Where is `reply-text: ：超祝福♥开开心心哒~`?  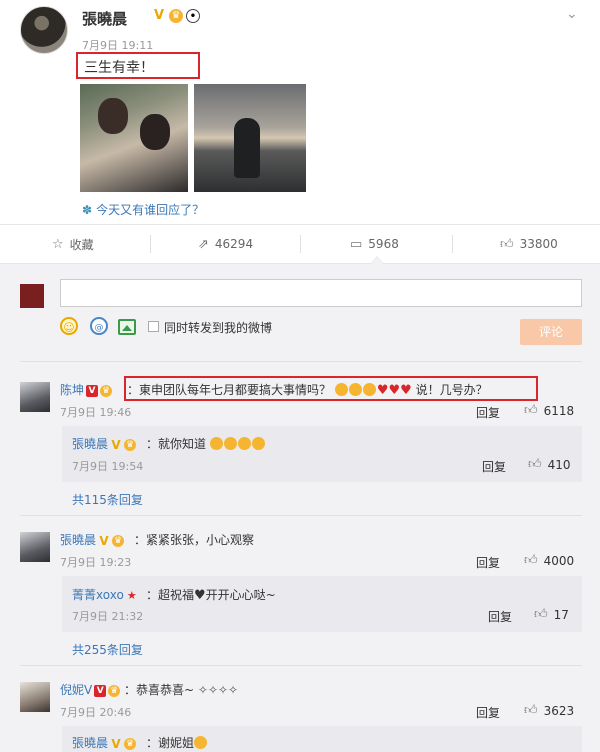
reply-text: ：超祝福♥开开心心哒~ is located at coordinates (211, 594).